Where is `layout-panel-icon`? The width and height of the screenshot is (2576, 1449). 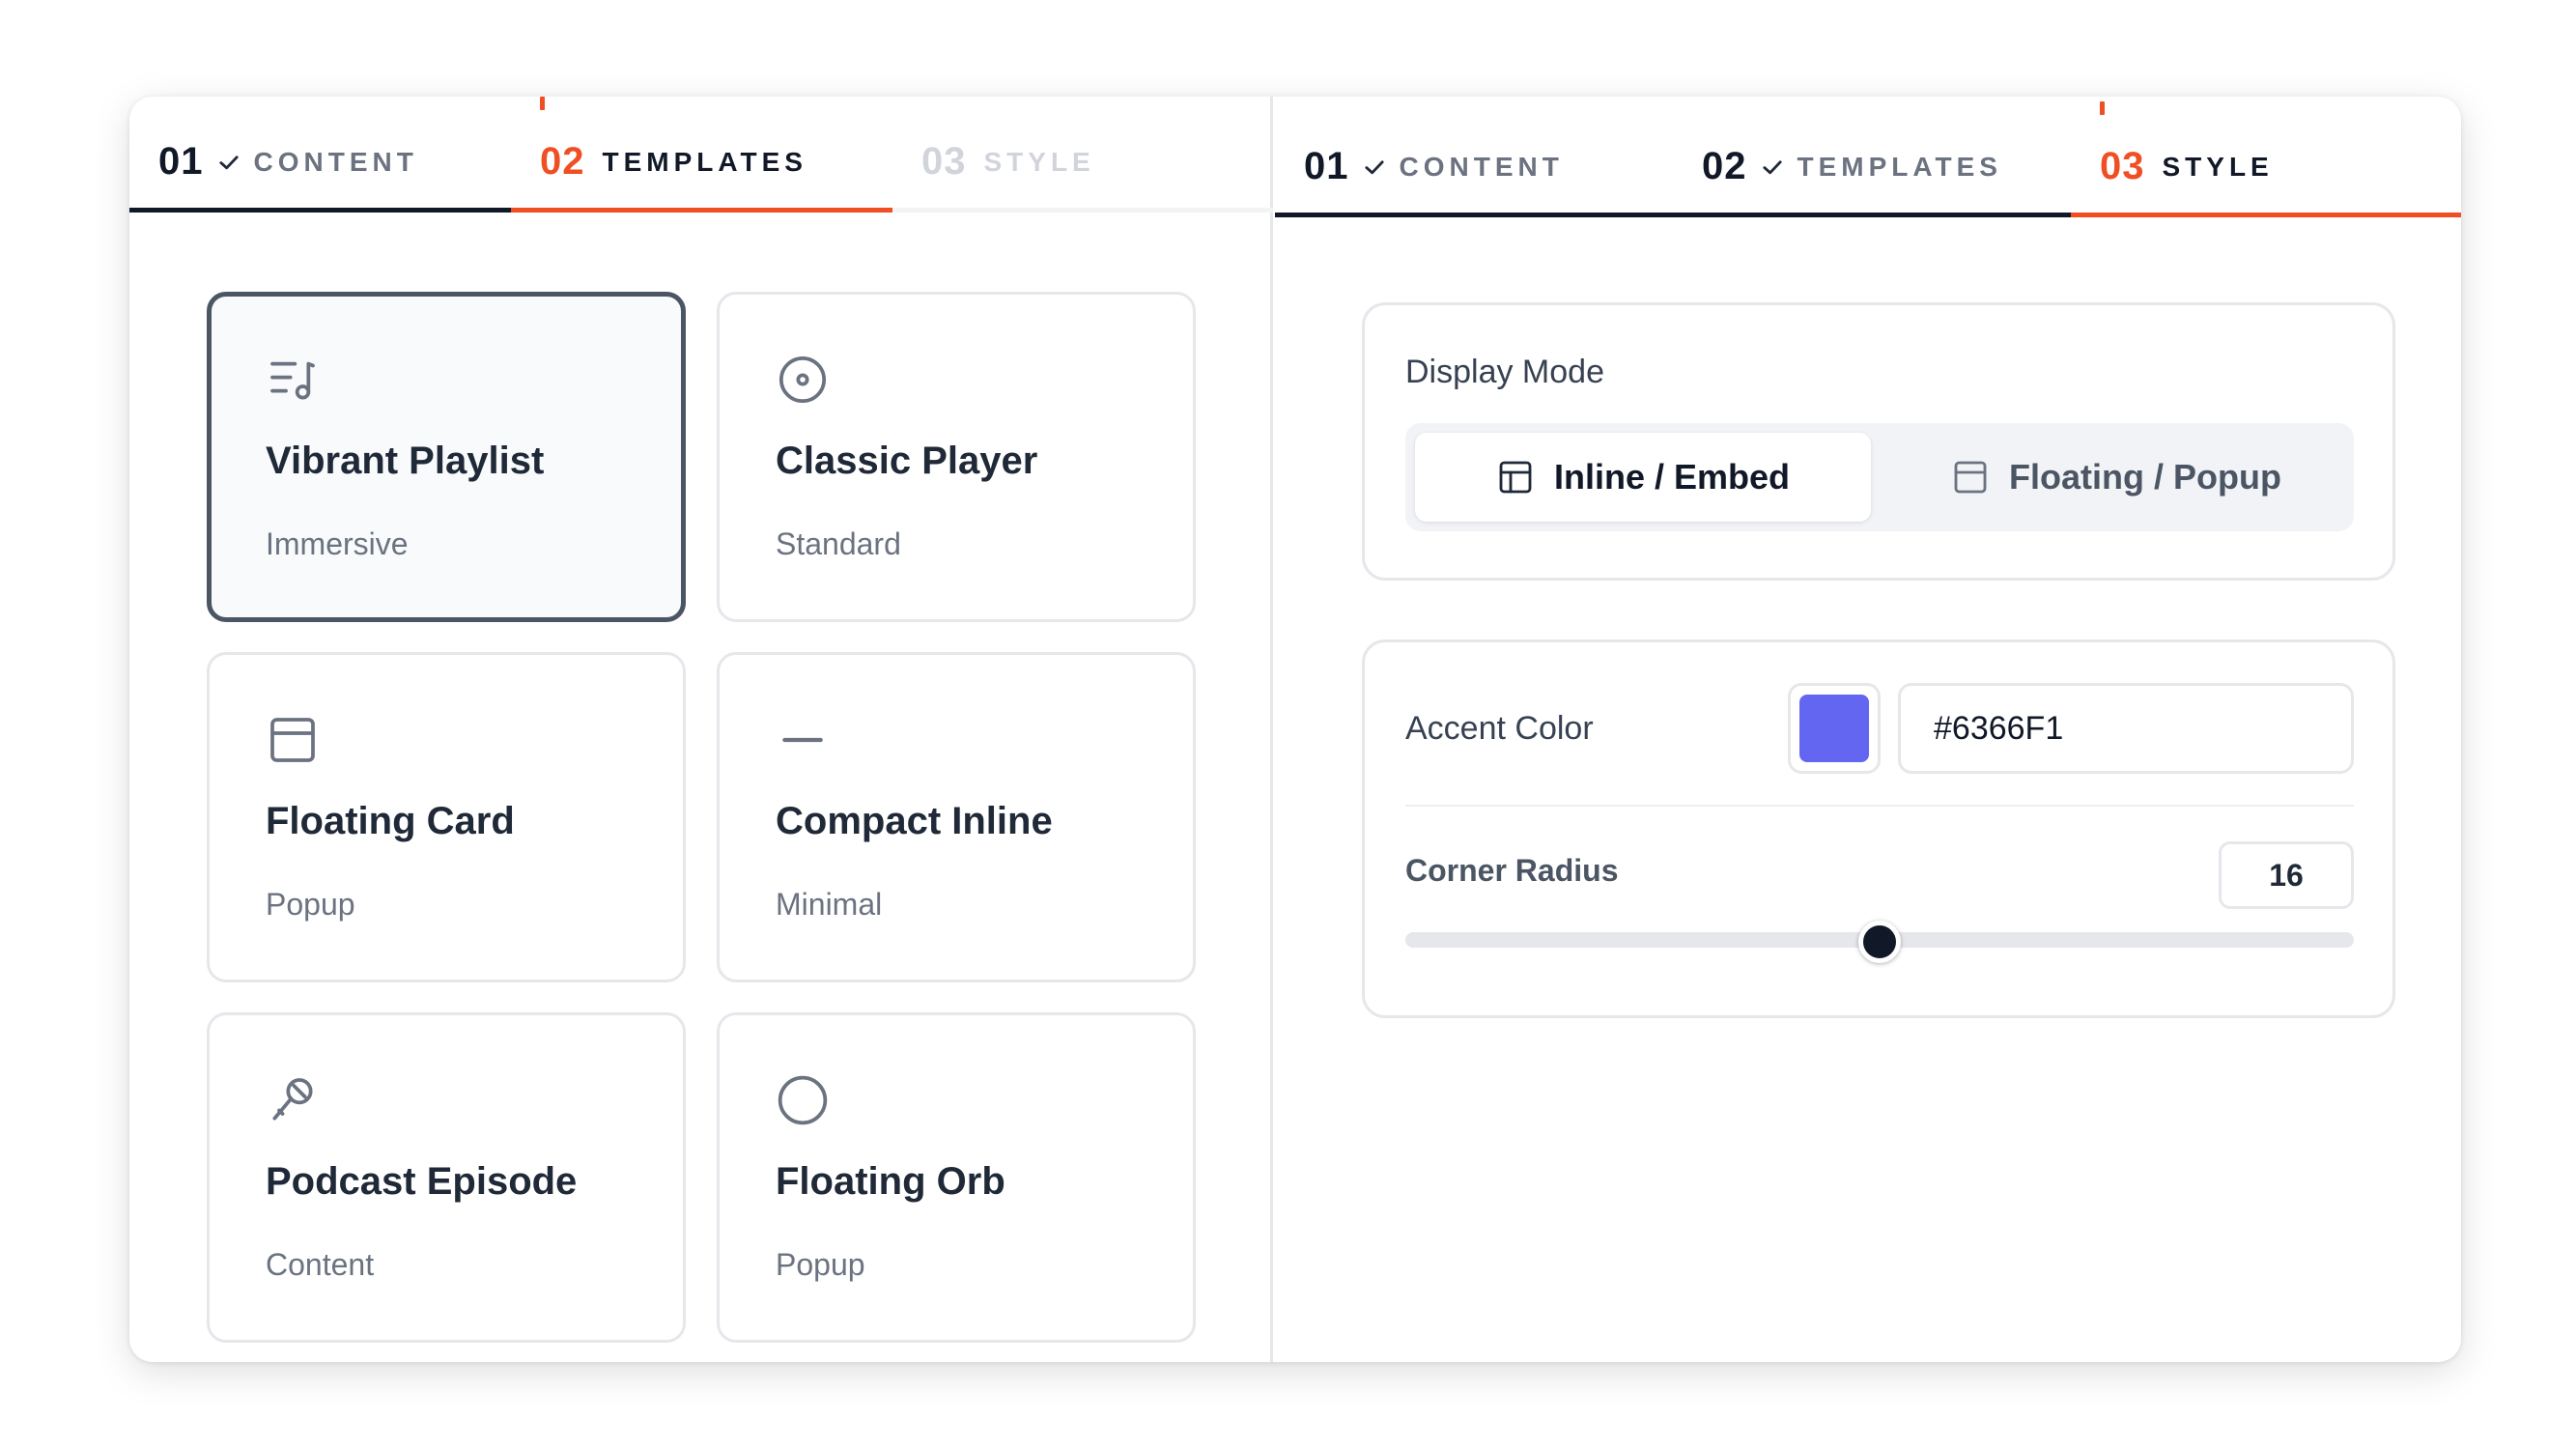
layout-panel-icon is located at coordinates (1515, 477).